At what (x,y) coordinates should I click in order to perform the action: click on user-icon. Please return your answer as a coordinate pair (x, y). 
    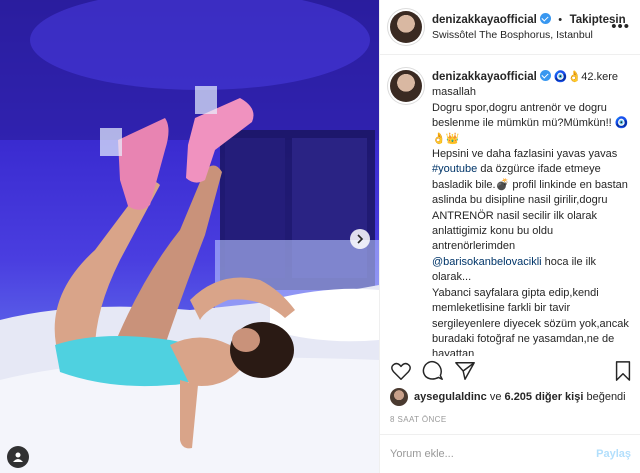
    Looking at the image, I should click on (18, 457).